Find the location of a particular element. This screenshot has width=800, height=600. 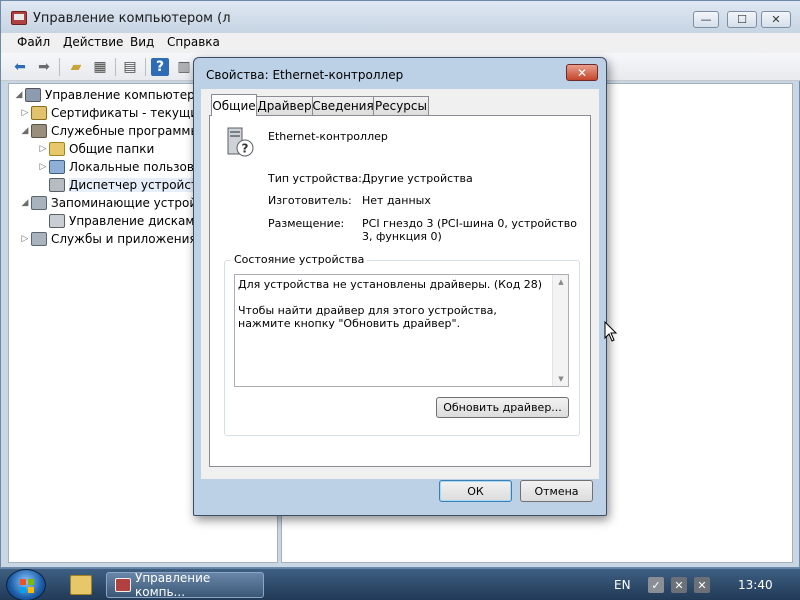

menu-help: Справка is located at coordinates (193, 42).